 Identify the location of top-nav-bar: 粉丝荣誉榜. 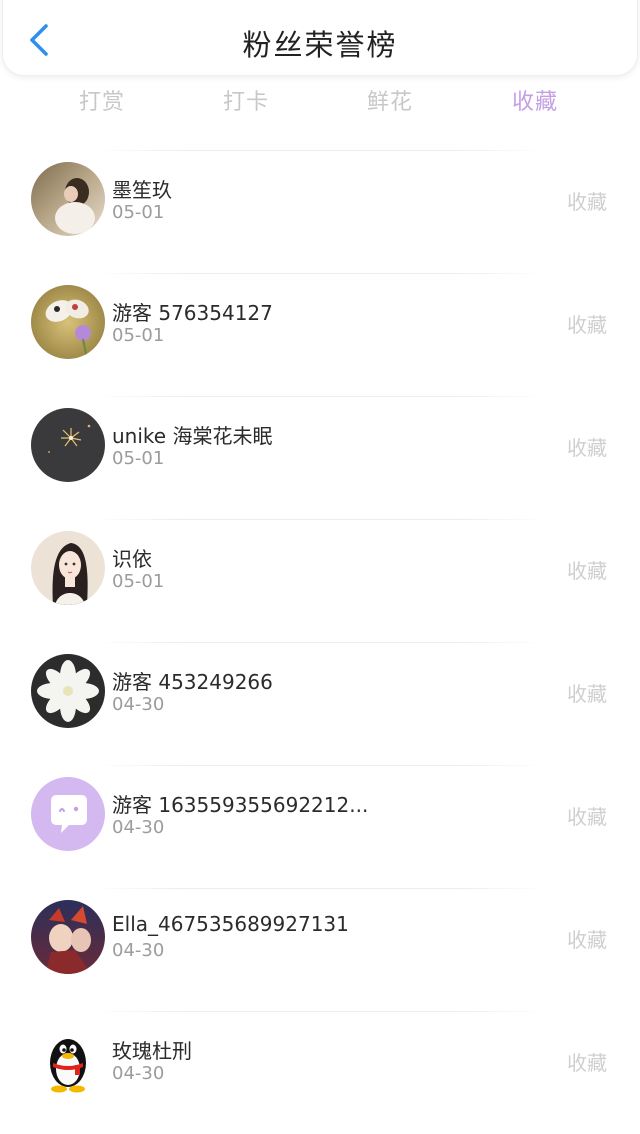
(320, 38).